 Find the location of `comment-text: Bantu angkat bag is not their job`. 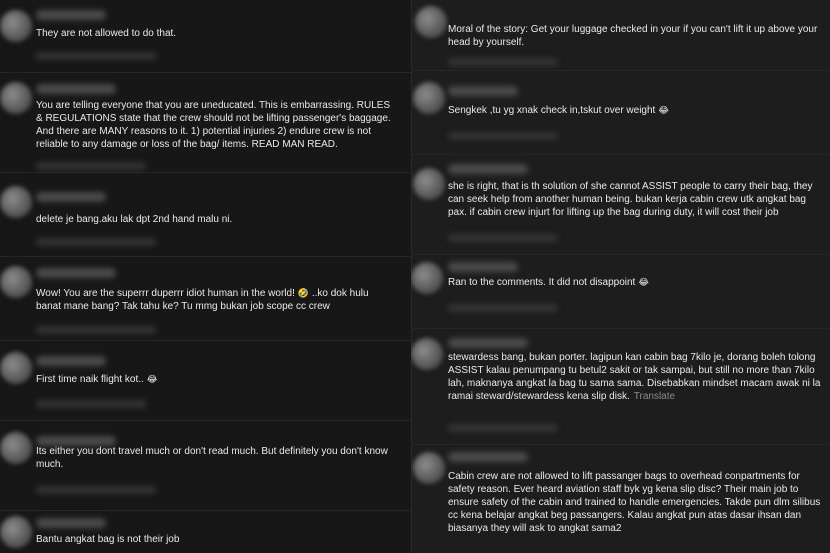

comment-text: Bantu angkat bag is not their job is located at coordinates (108, 539).